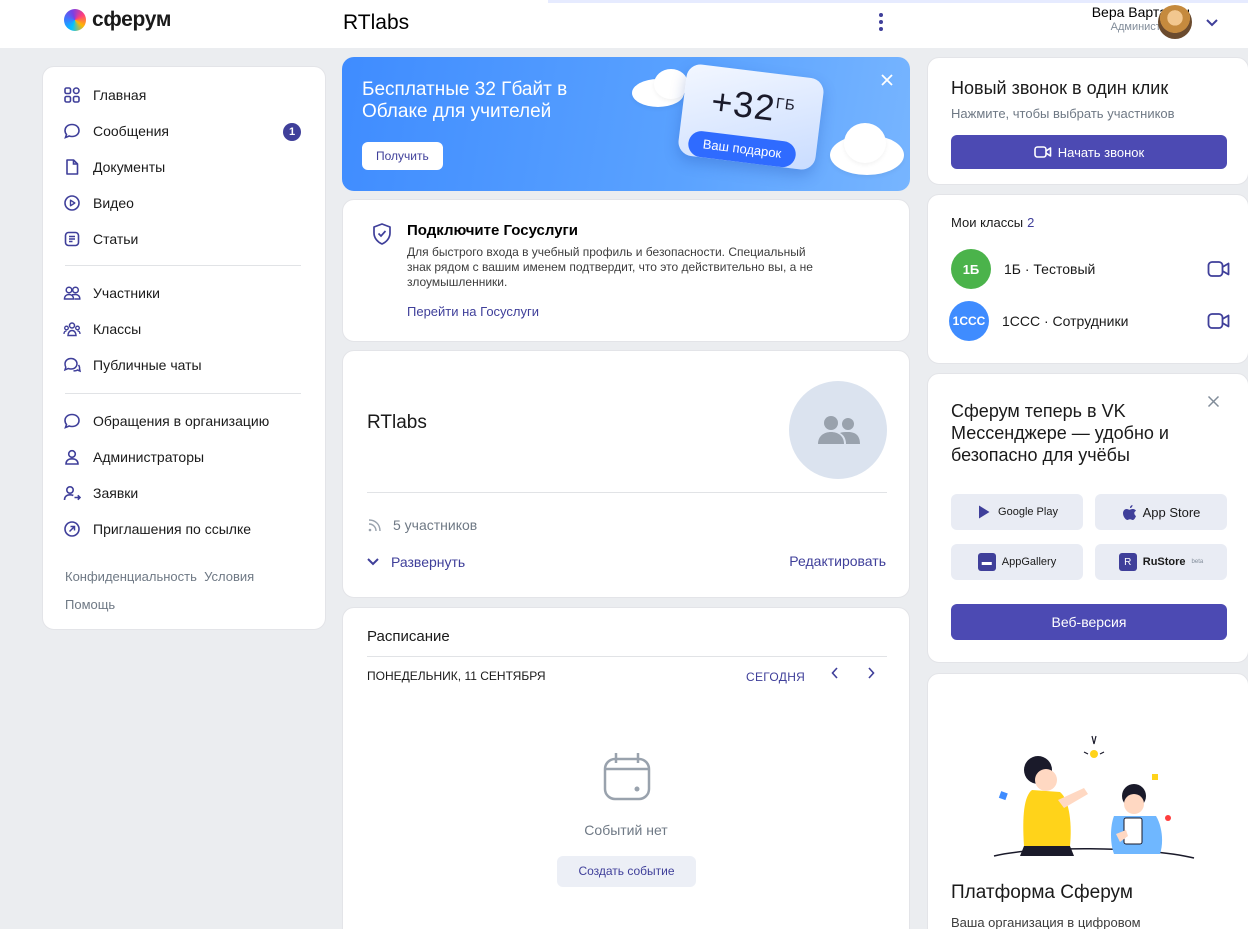 This screenshot has width=1248, height=929. I want to click on calendar-icon, so click(627, 777).